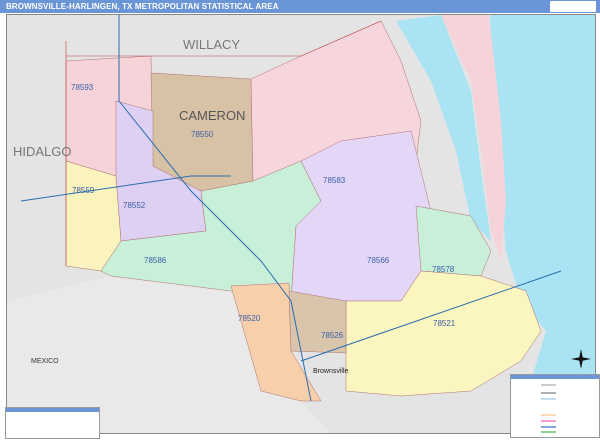  Describe the element at coordinates (211, 44) in the screenshot. I see `county-label-willacy: WILLACY` at that location.